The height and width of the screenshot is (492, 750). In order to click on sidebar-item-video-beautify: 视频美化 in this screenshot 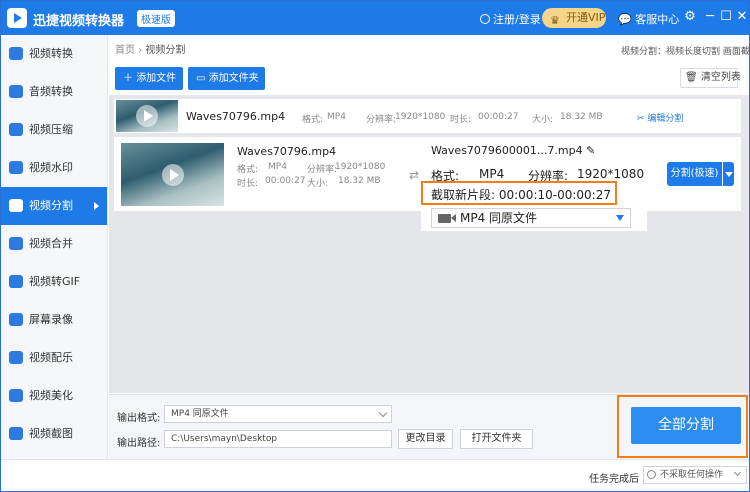, I will do `click(54, 396)`.